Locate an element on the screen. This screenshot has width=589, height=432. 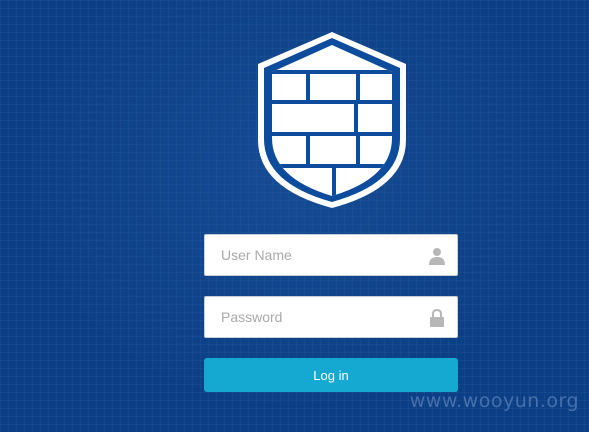
username-input is located at coordinates (331, 255).